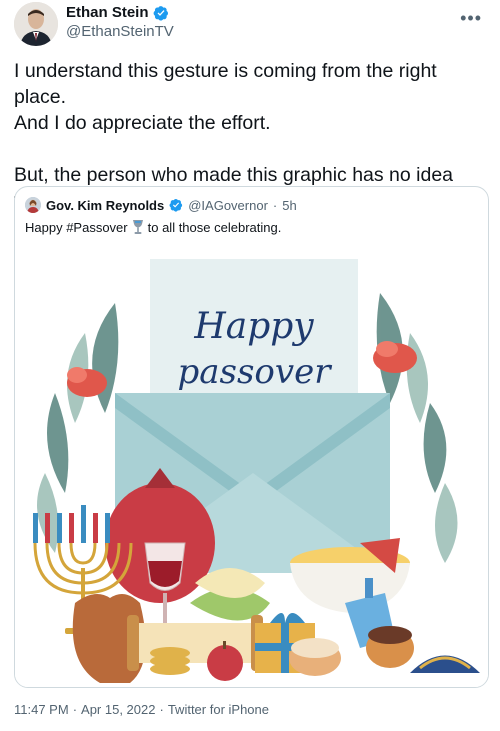 Image resolution: width=500 pixels, height=731 pixels. What do you see at coordinates (36, 24) in the screenshot?
I see `author-avatar` at bounding box center [36, 24].